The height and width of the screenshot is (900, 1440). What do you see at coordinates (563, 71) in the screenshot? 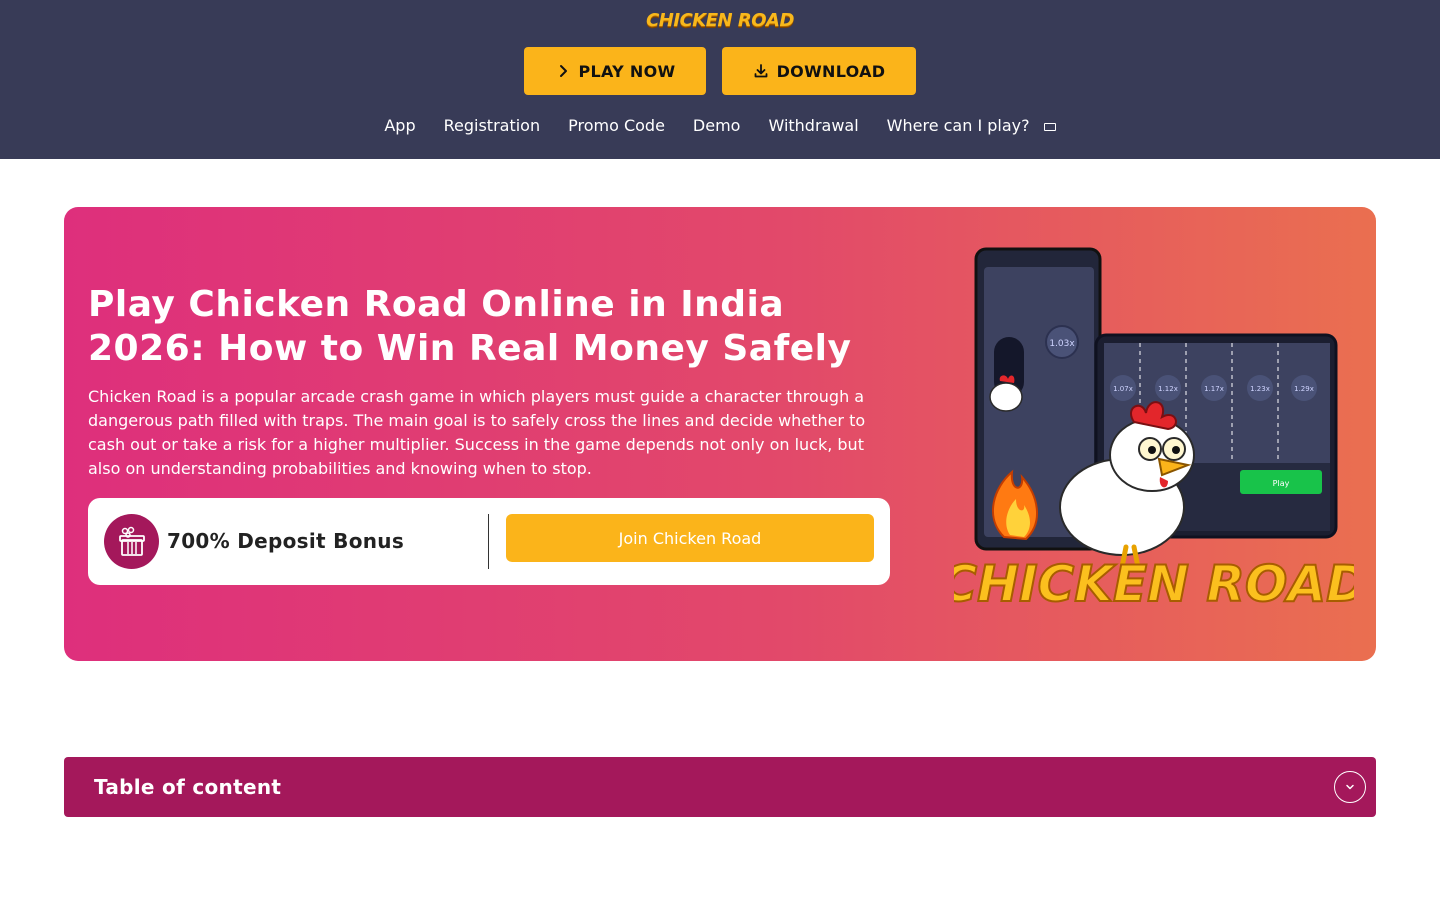
I see `chevron-right-icon` at bounding box center [563, 71].